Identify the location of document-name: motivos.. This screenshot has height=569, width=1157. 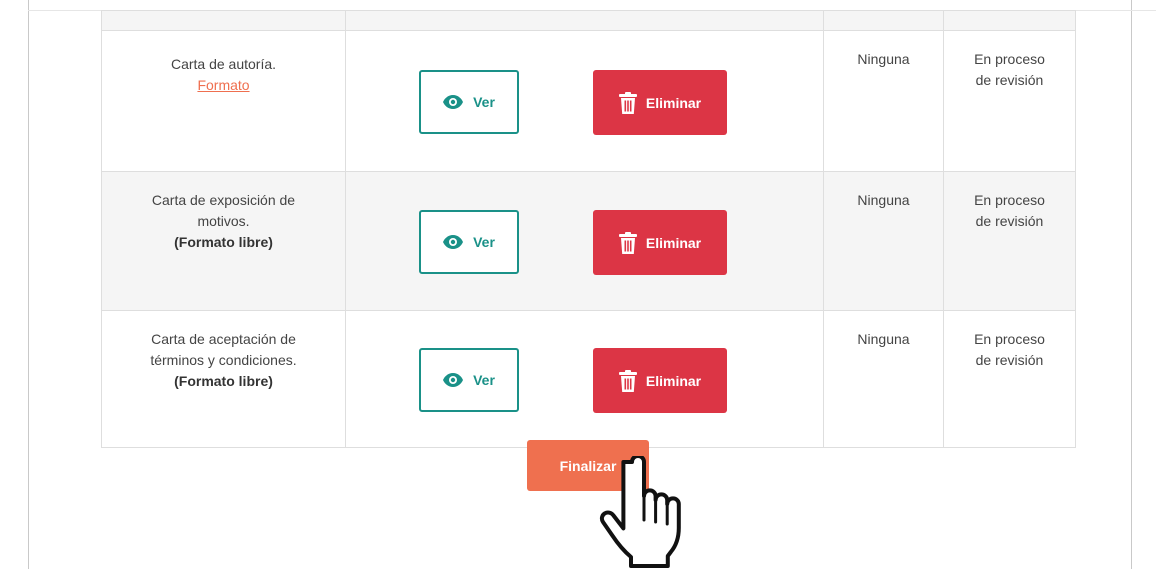
(223, 221).